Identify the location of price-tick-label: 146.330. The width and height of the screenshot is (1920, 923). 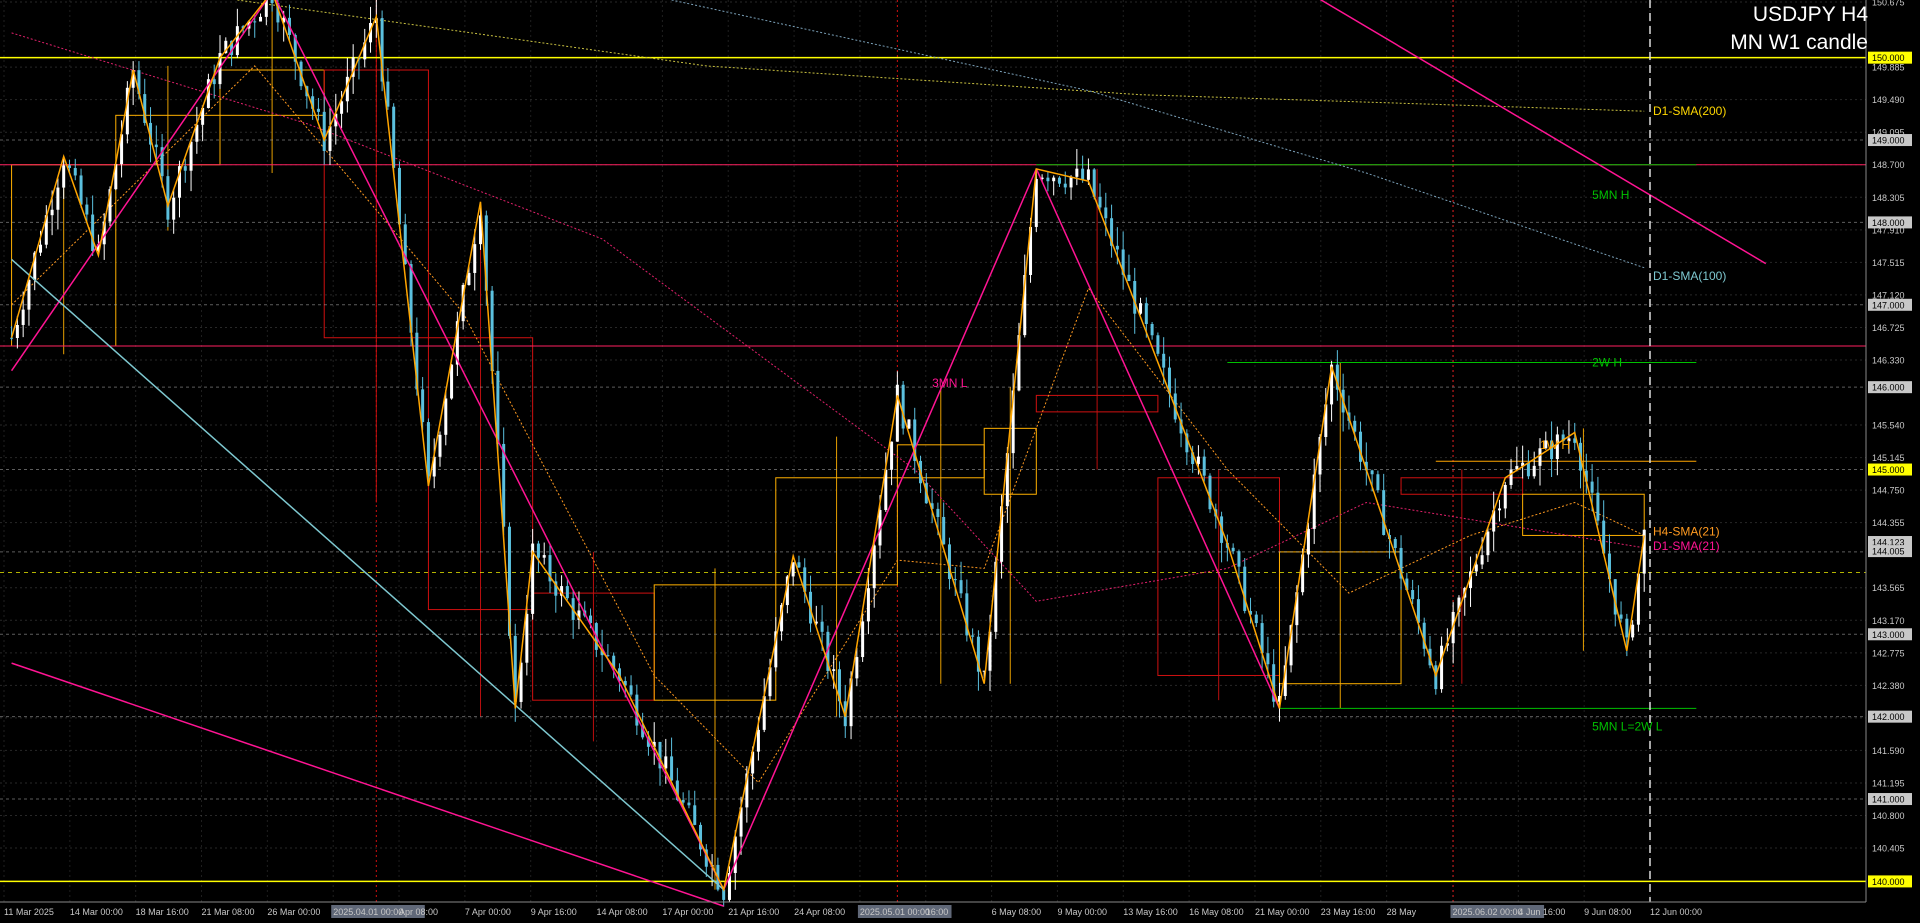
(1888, 360).